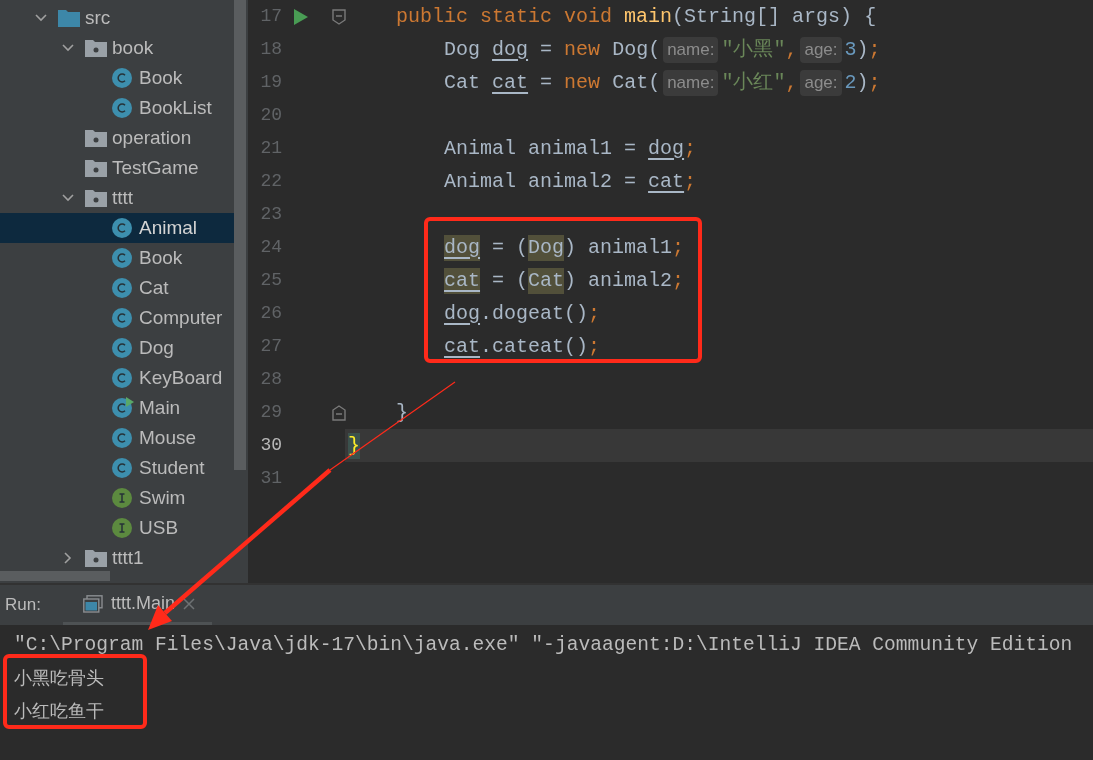  What do you see at coordinates (270, 148) in the screenshot?
I see `line-number: 21` at bounding box center [270, 148].